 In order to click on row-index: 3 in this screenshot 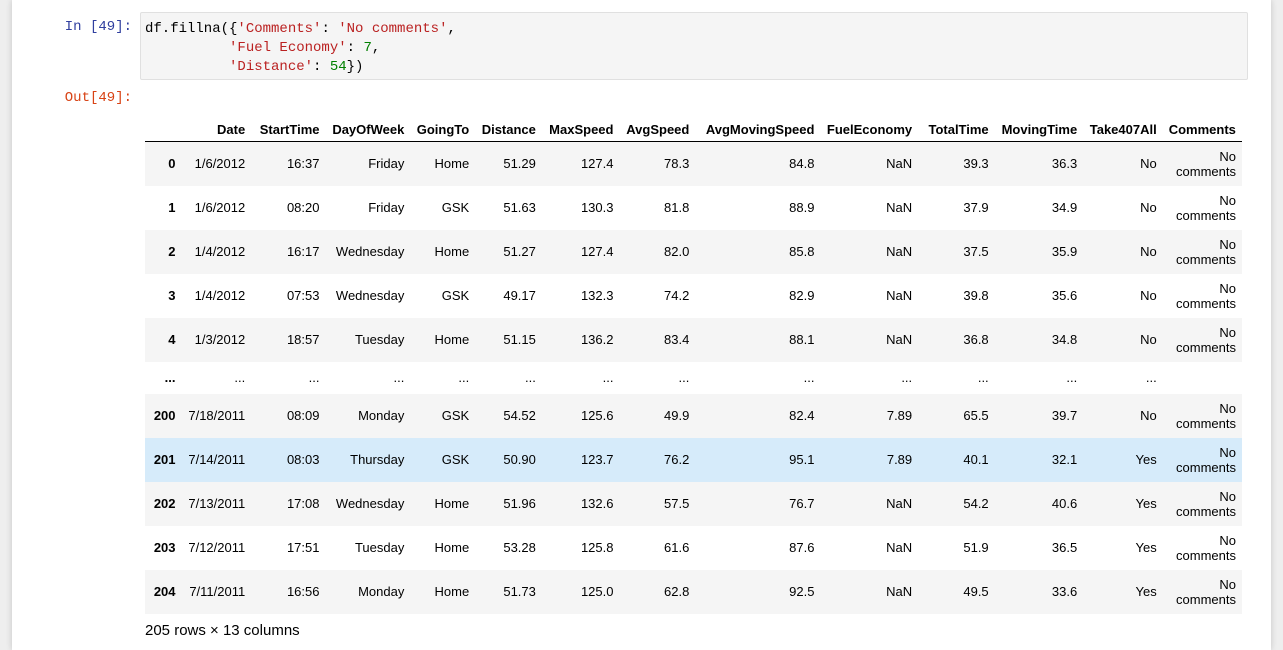, I will do `click(172, 295)`.